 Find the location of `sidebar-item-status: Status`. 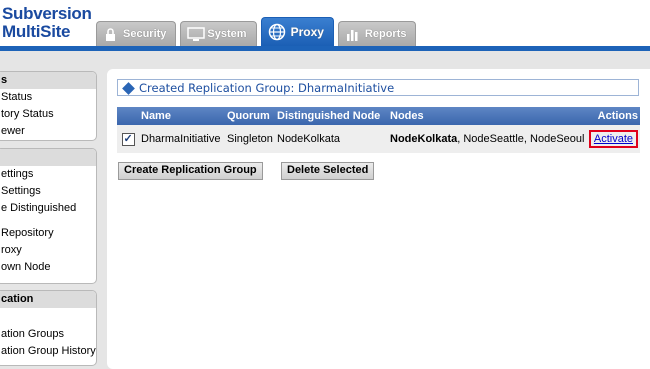

sidebar-item-status: Status is located at coordinates (48, 97).